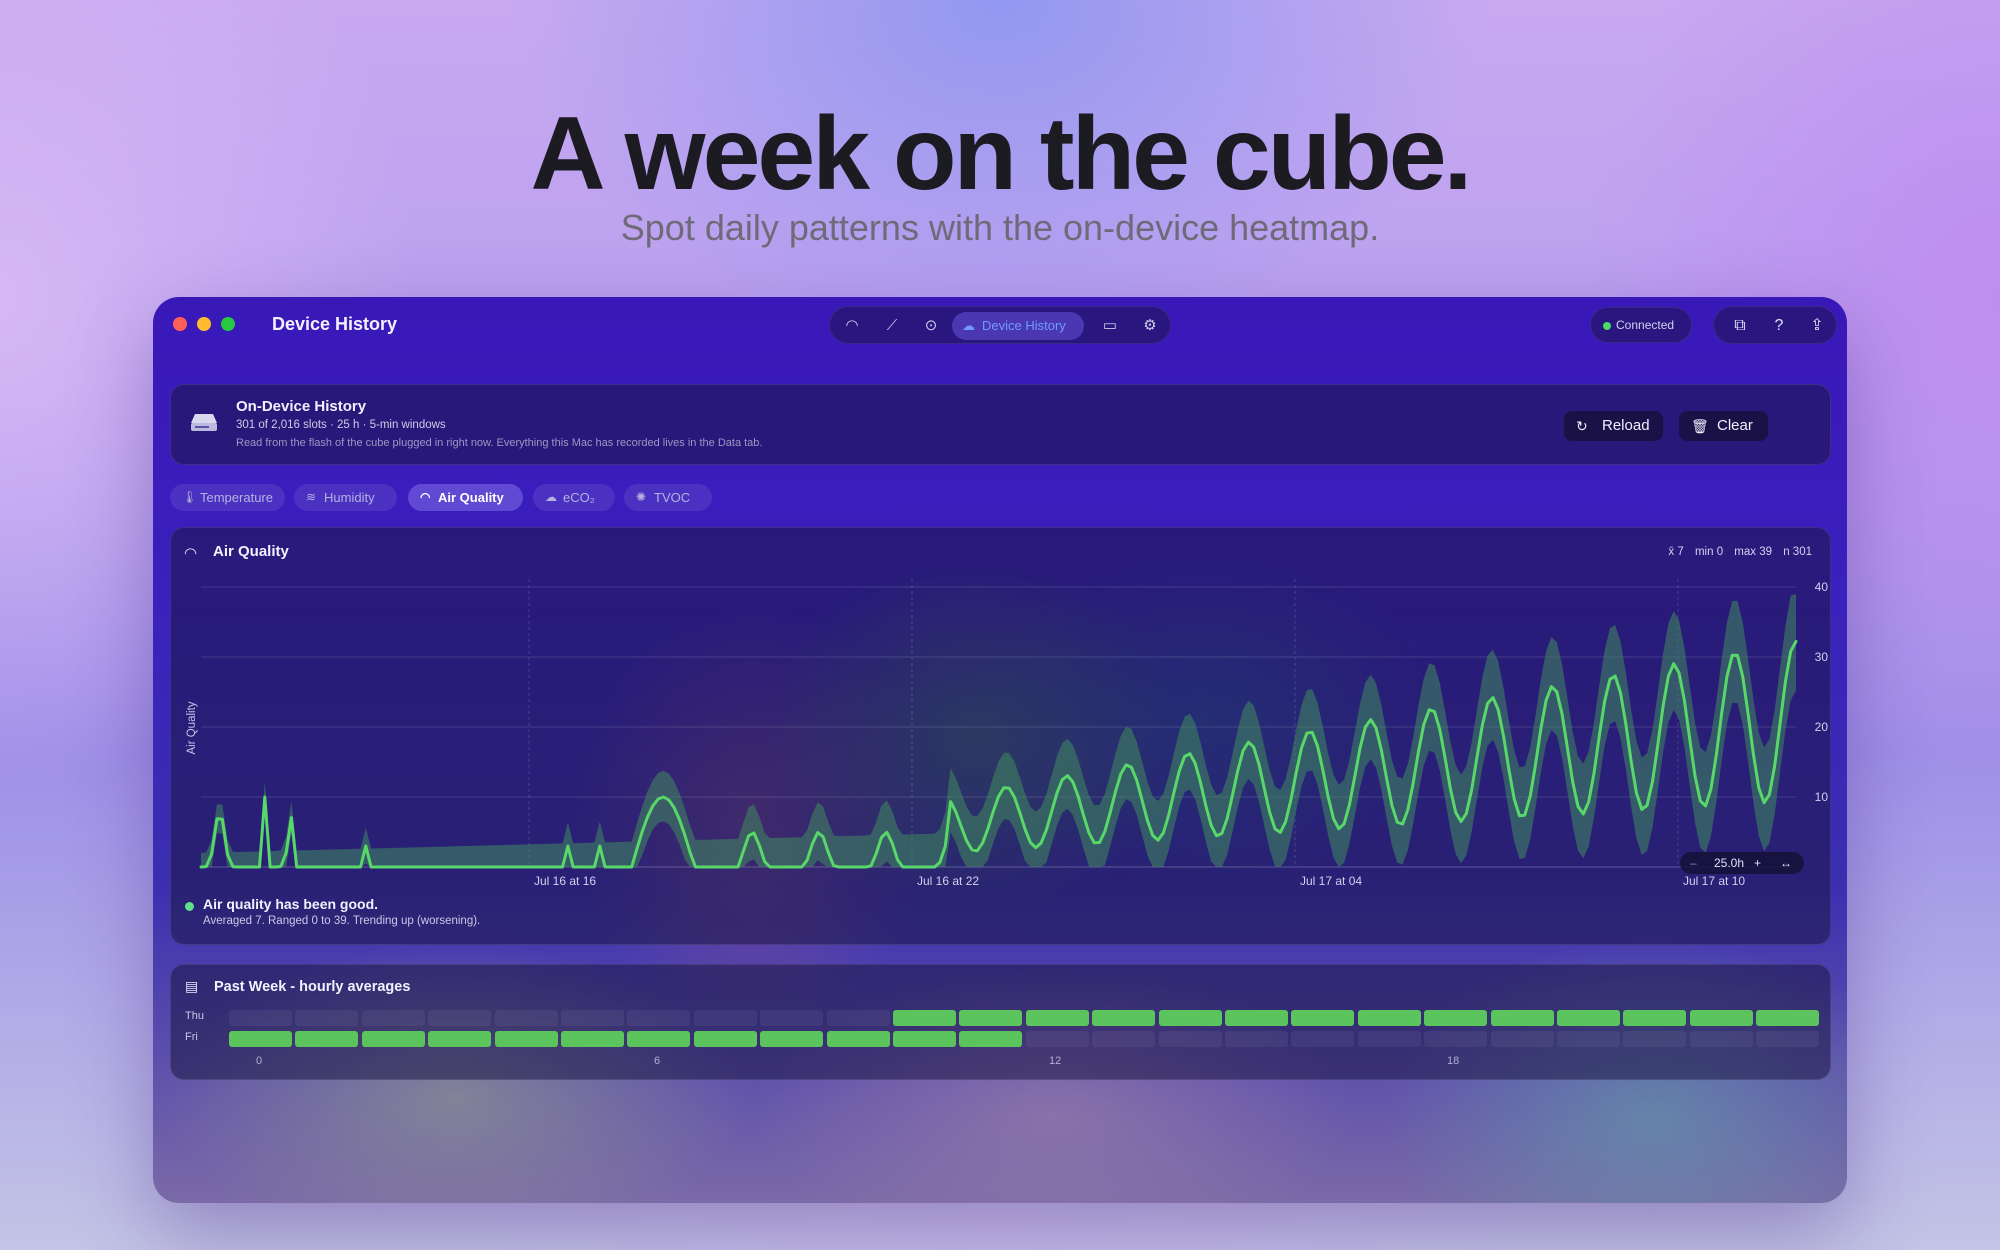  What do you see at coordinates (1018, 326) in the screenshot?
I see `tab-device-history: ☁ Device History` at bounding box center [1018, 326].